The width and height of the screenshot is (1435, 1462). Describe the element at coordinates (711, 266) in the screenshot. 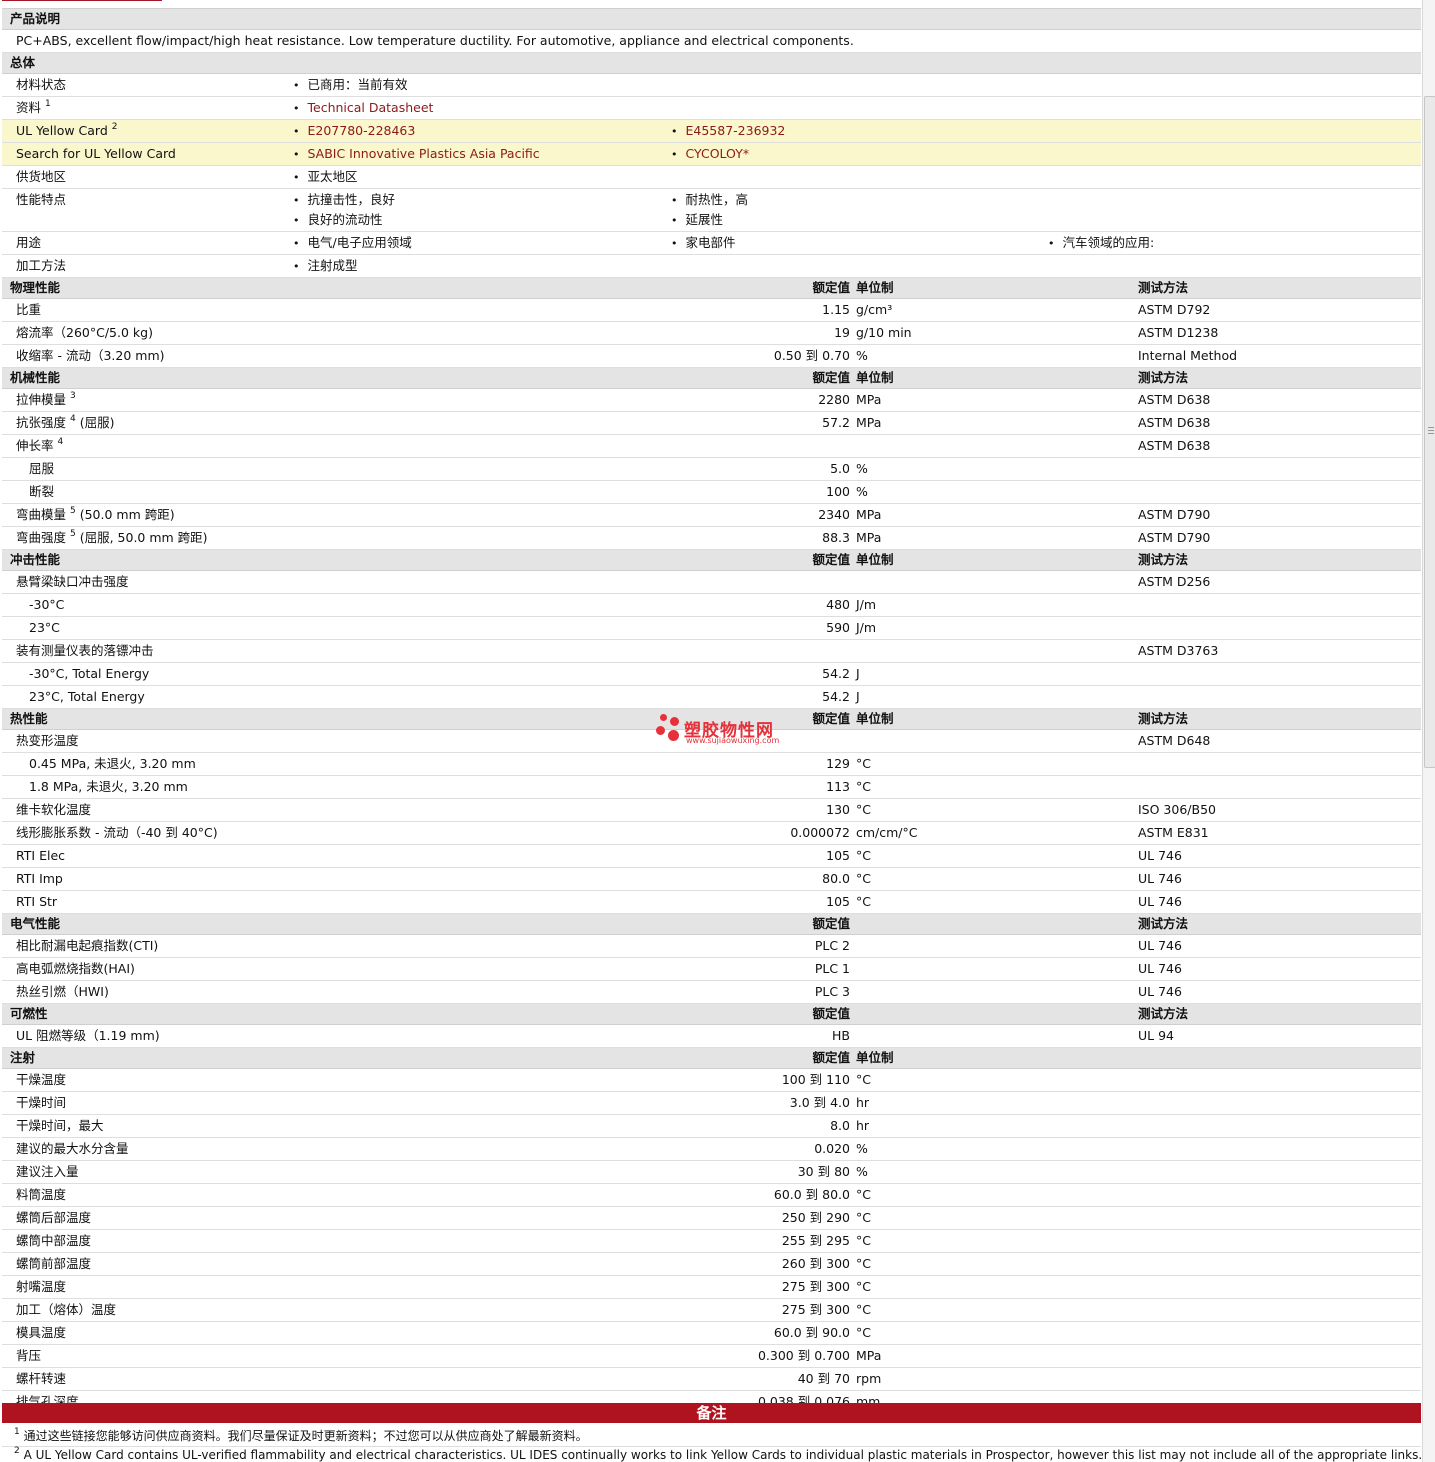

I see `general-row-processing: 加工方法 注射成型` at that location.